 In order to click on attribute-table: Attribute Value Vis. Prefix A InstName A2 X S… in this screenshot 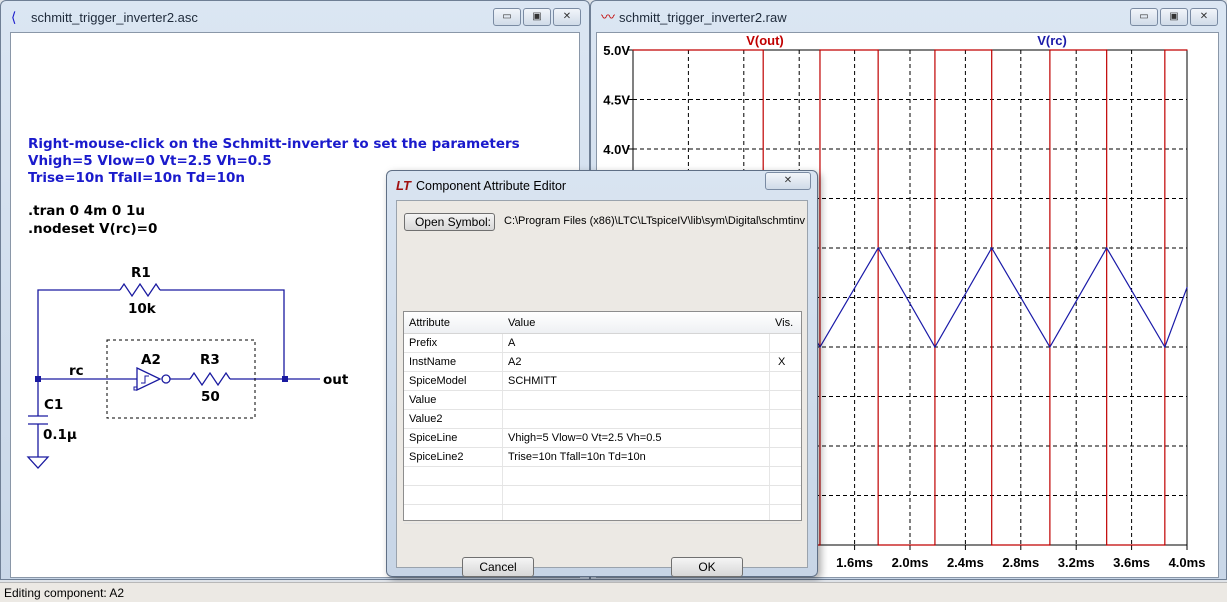, I will do `click(602, 417)`.